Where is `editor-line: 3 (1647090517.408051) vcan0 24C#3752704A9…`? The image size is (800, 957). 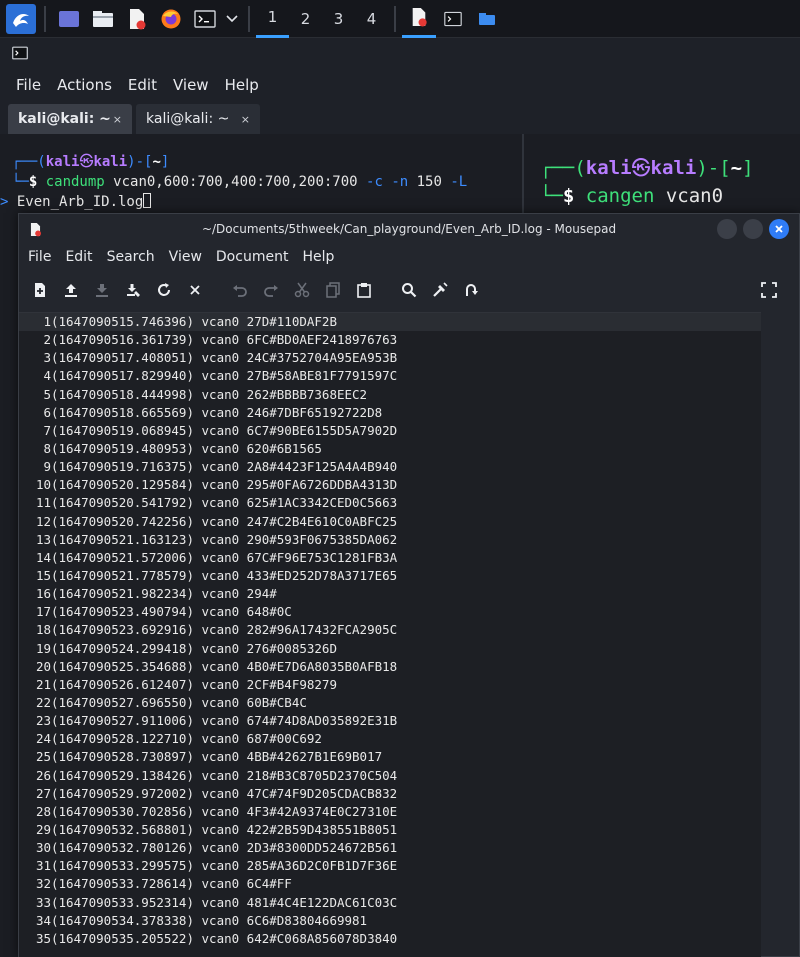
editor-line: 3 (1647090517.408051) vcan0 24C#3752704A9… is located at coordinates (390, 358).